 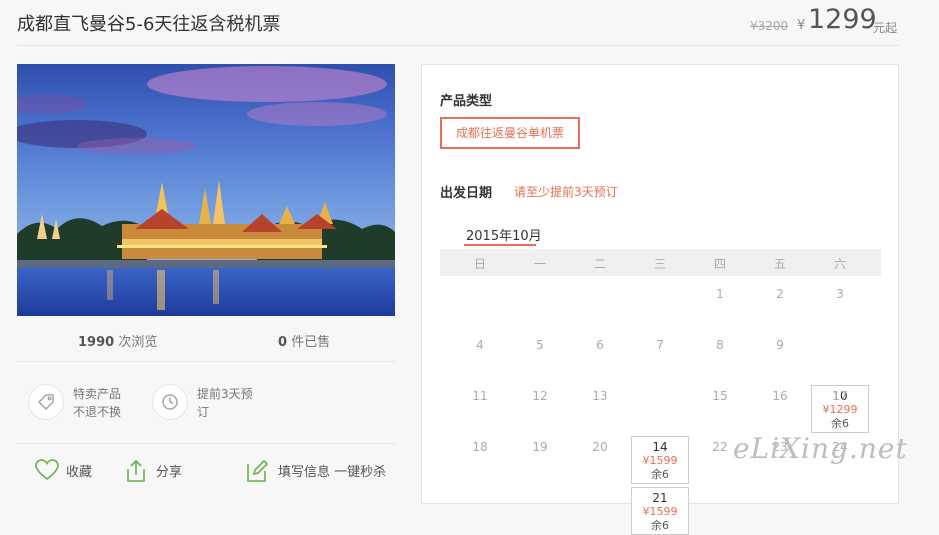 I want to click on weekday-label: 一, so click(x=539, y=264).